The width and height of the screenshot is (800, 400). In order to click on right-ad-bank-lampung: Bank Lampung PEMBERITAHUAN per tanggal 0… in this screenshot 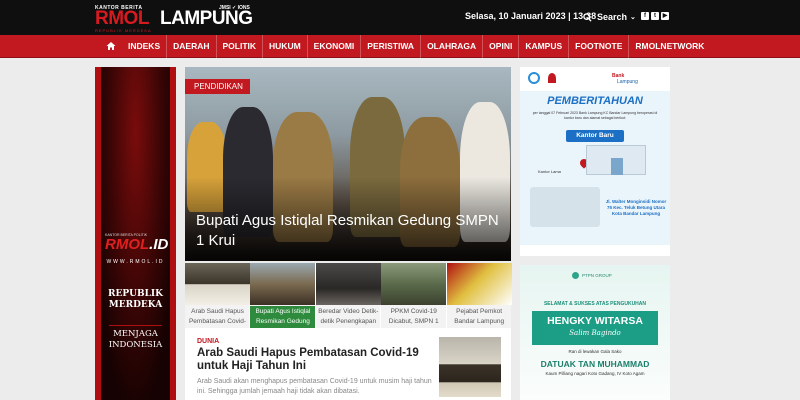, I will do `click(595, 161)`.